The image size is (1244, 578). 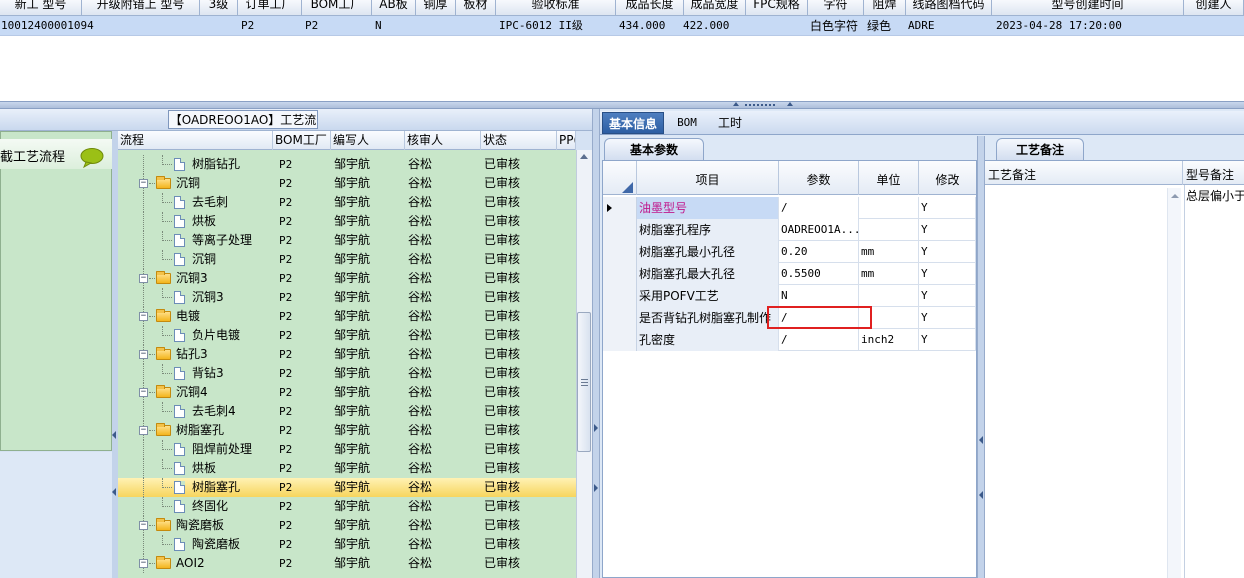 What do you see at coordinates (436, 7) in the screenshot?
I see `col-header: 铜厚` at bounding box center [436, 7].